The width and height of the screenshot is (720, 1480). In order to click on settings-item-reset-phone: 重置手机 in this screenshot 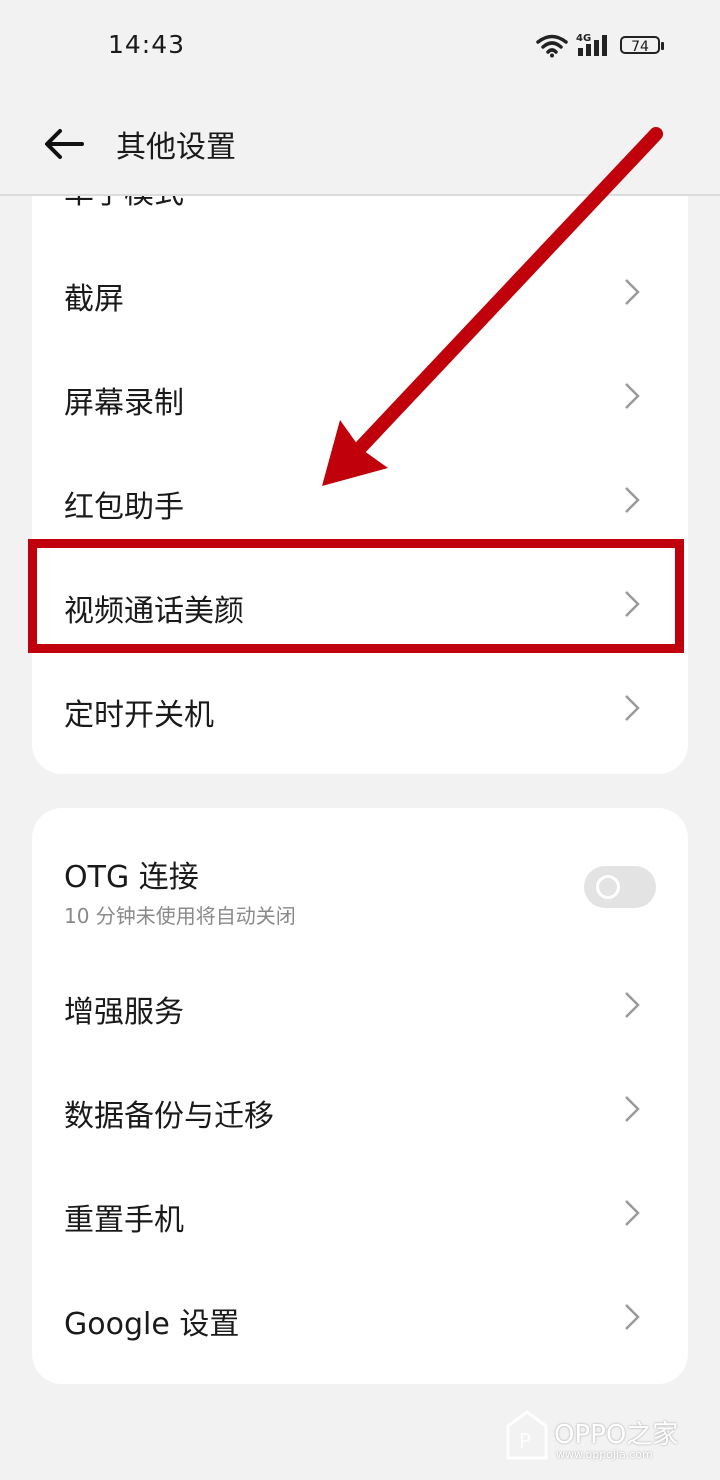, I will do `click(360, 1213)`.